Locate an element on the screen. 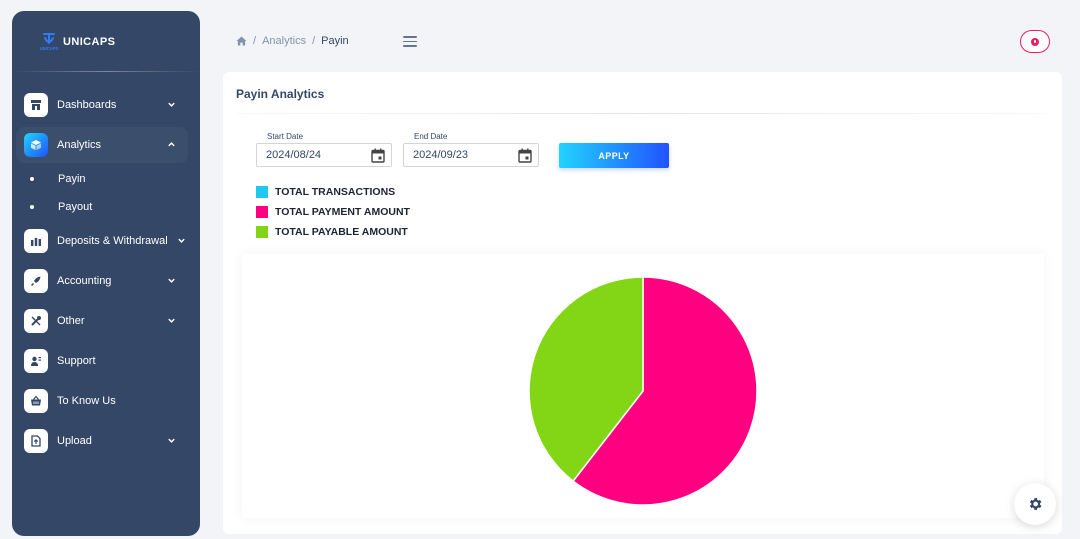 The height and width of the screenshot is (539, 1080). sidebar-item-analytics: Analytics is located at coordinates (102, 145).